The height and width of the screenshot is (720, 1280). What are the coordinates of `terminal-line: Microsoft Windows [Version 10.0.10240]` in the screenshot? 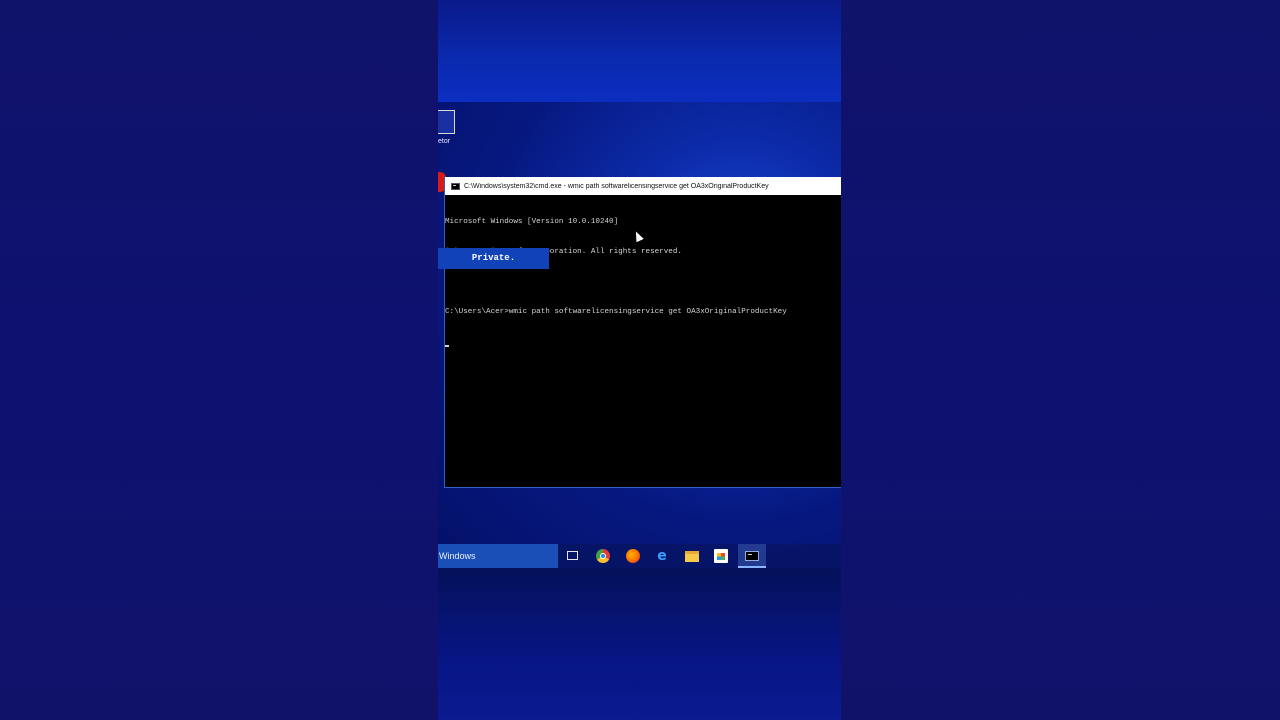 It's located at (532, 222).